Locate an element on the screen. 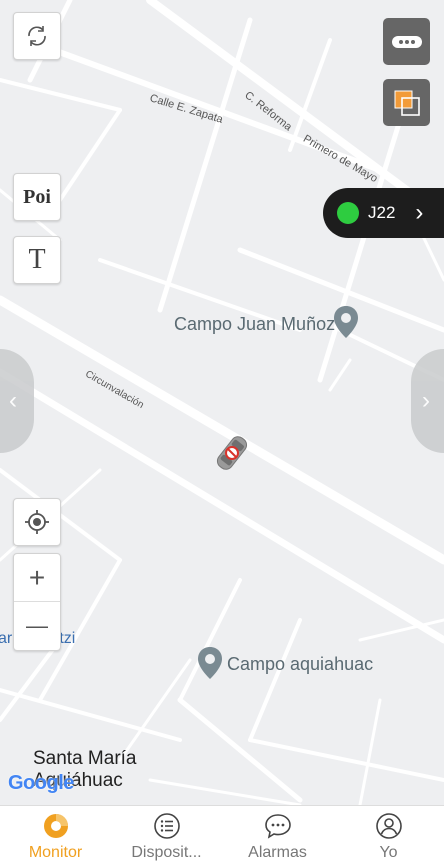 Image resolution: width=444 pixels, height=868 pixels. tab-monitor: Monitor is located at coordinates (55, 837).